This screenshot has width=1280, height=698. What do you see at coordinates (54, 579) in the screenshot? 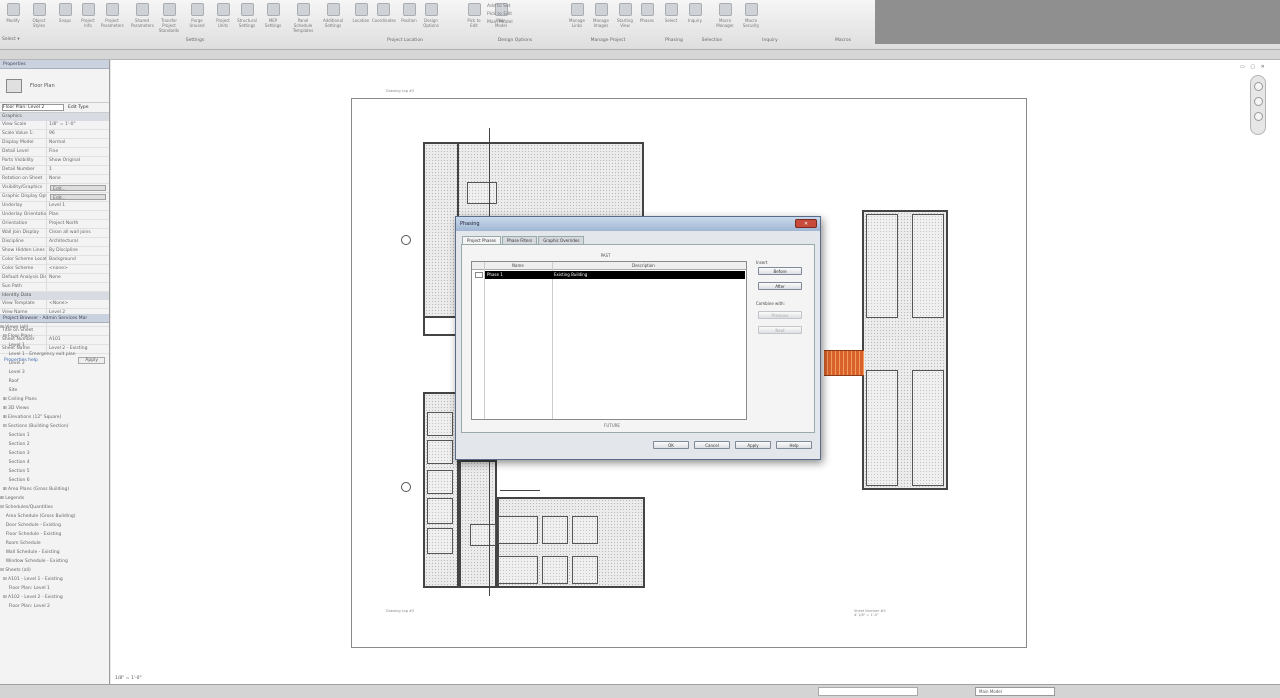
I see `browser-item: ⊟ A101 - Level 1 - Existing` at bounding box center [54, 579].